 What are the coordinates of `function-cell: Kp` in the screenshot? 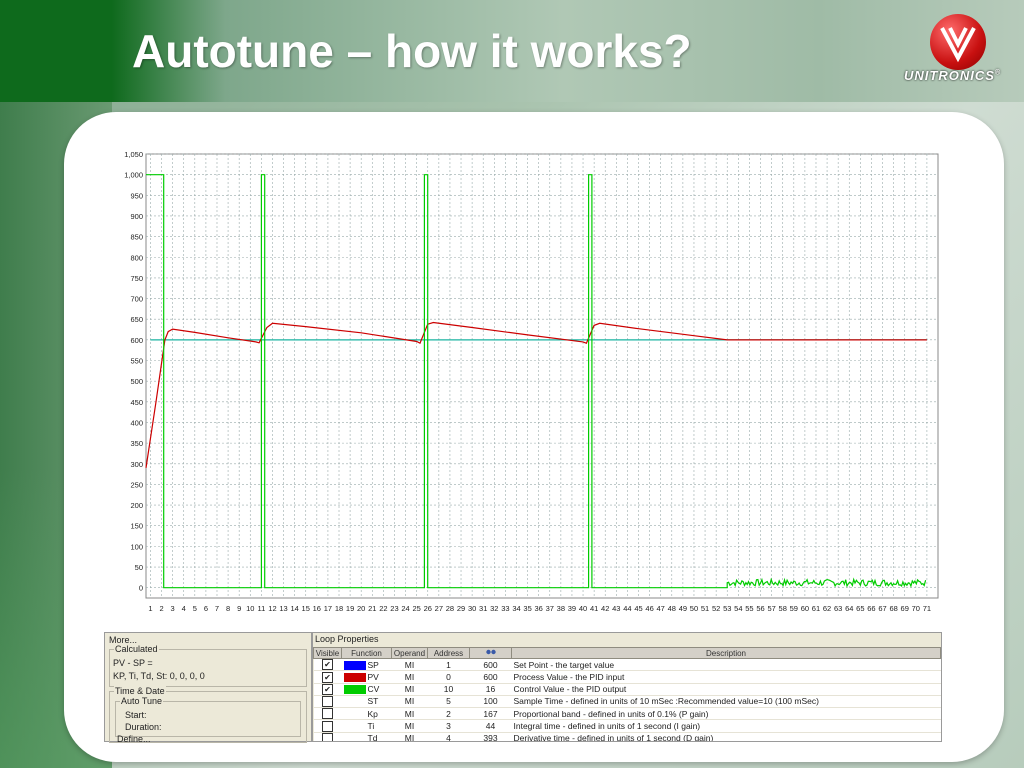 It's located at (366, 714).